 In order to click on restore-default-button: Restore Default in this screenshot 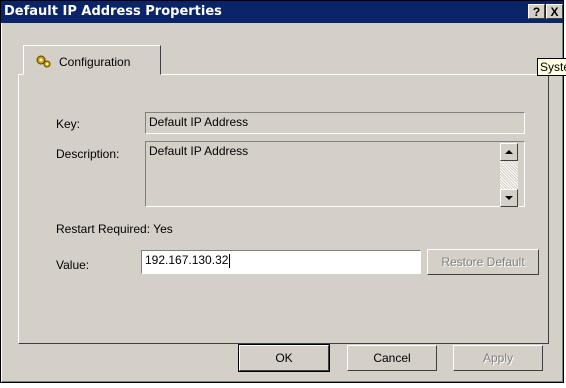, I will do `click(483, 262)`.